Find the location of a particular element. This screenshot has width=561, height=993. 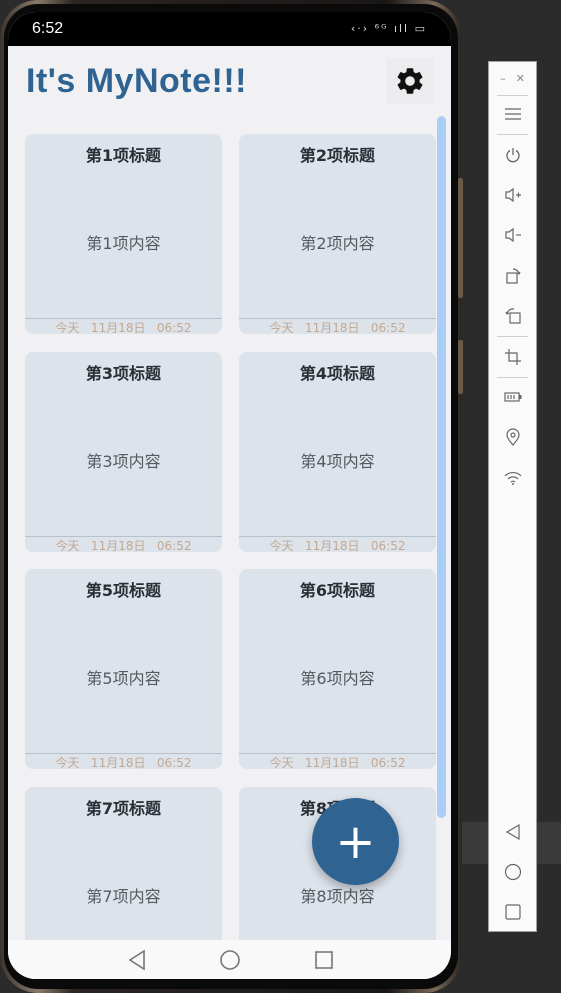

note-card: 第5项标题 第5项内容 今天 11月18日 06:52 is located at coordinates (123, 669).